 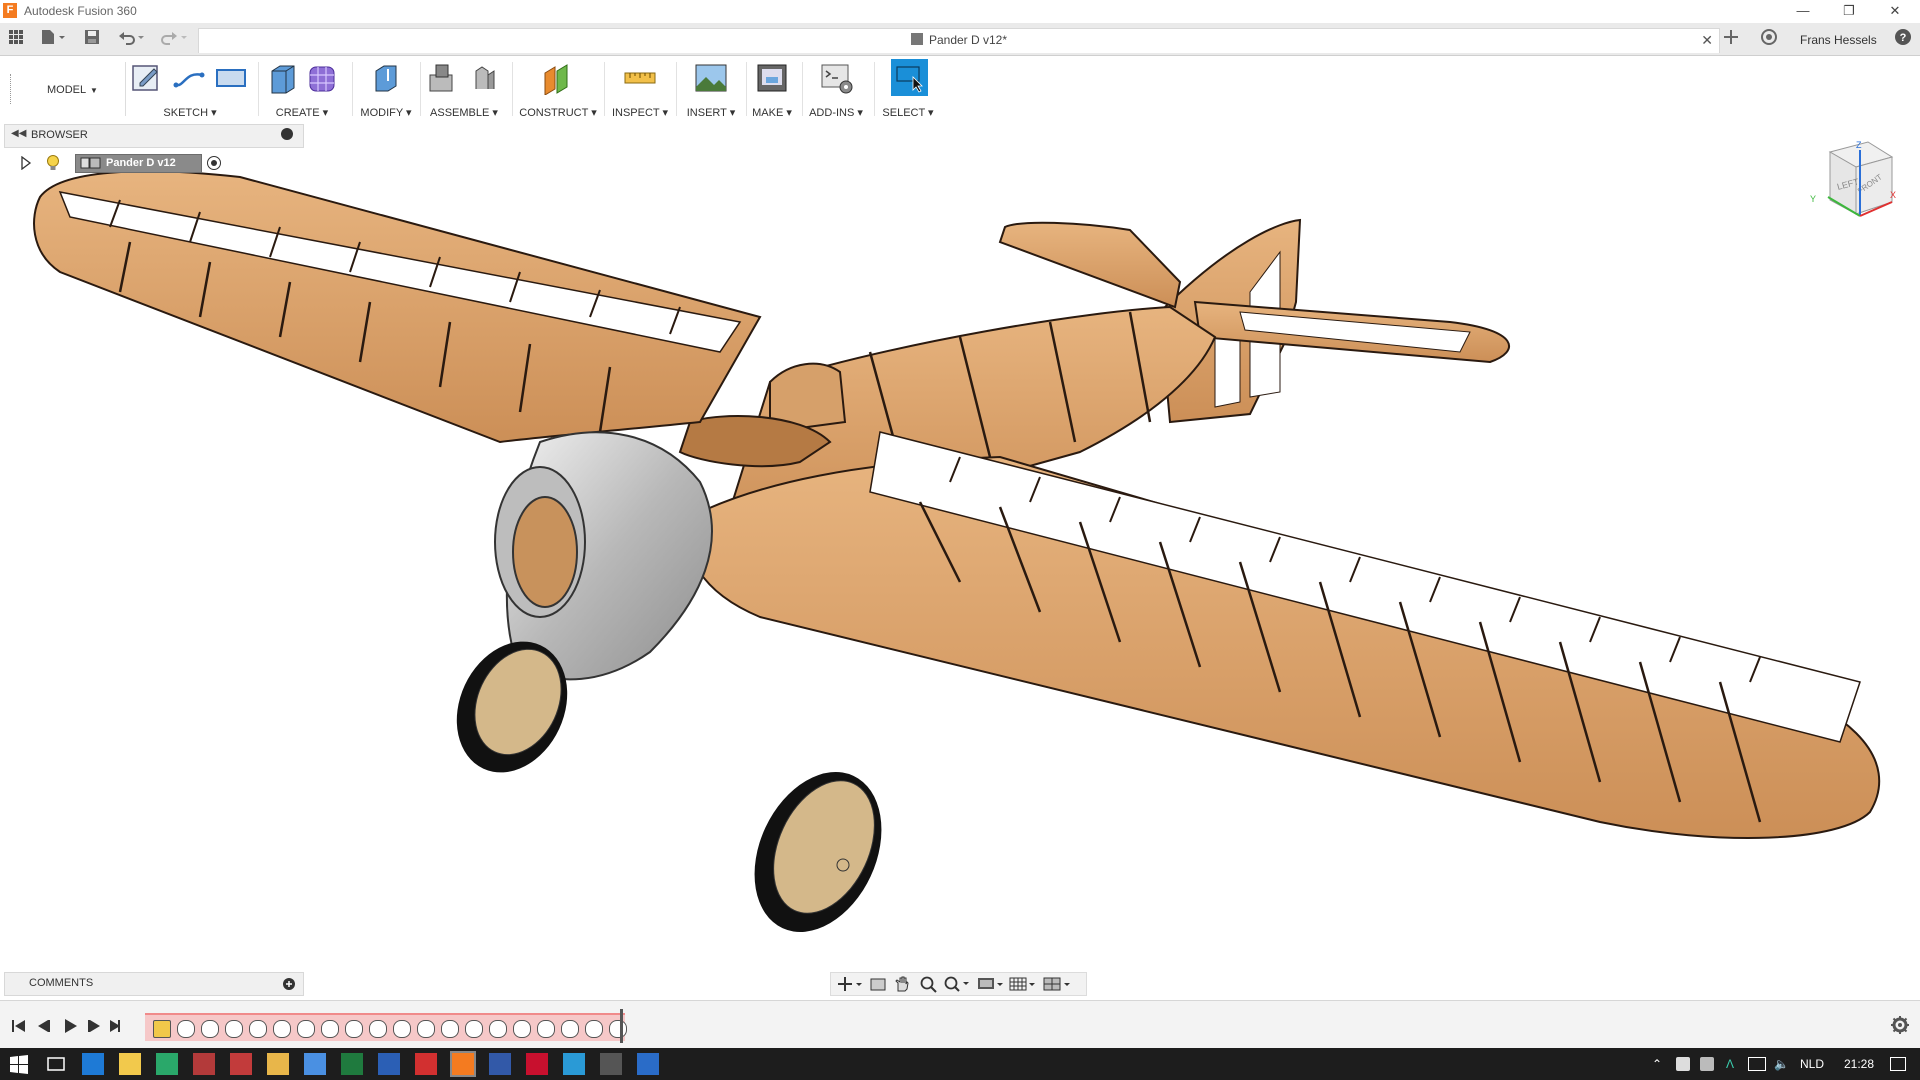 What do you see at coordinates (1781, 1064) in the screenshot?
I see `volume-icon: 🔈` at bounding box center [1781, 1064].